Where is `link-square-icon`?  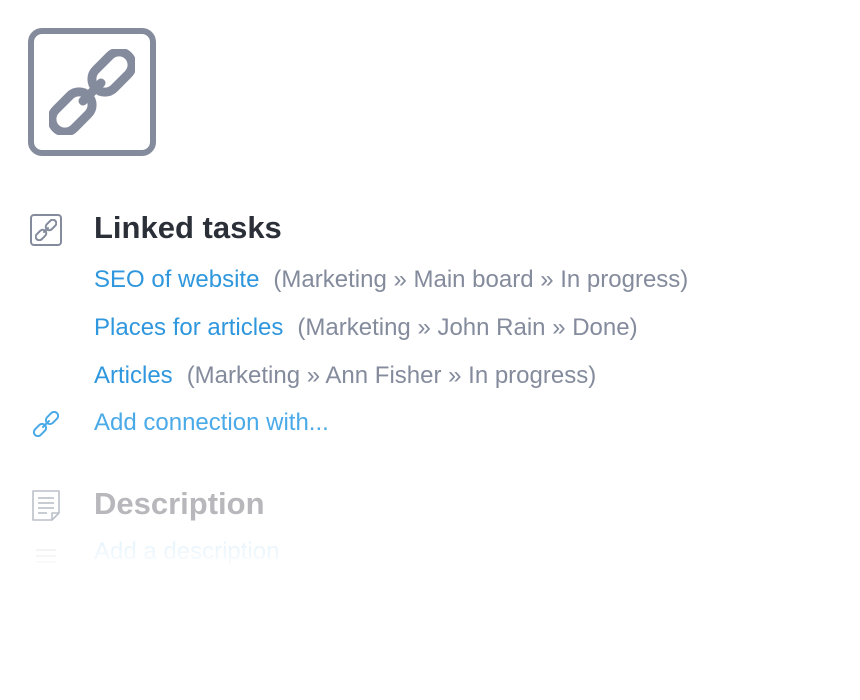 link-square-icon is located at coordinates (46, 230).